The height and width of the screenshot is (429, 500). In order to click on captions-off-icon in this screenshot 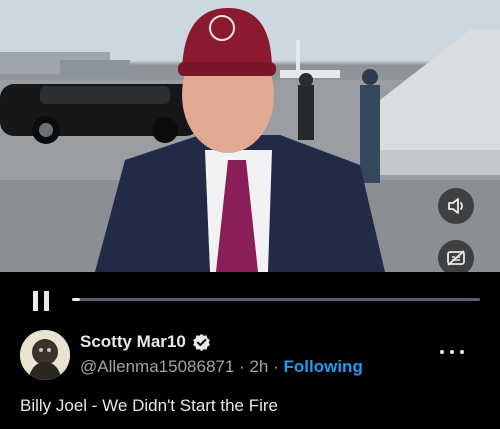, I will do `click(456, 258)`.